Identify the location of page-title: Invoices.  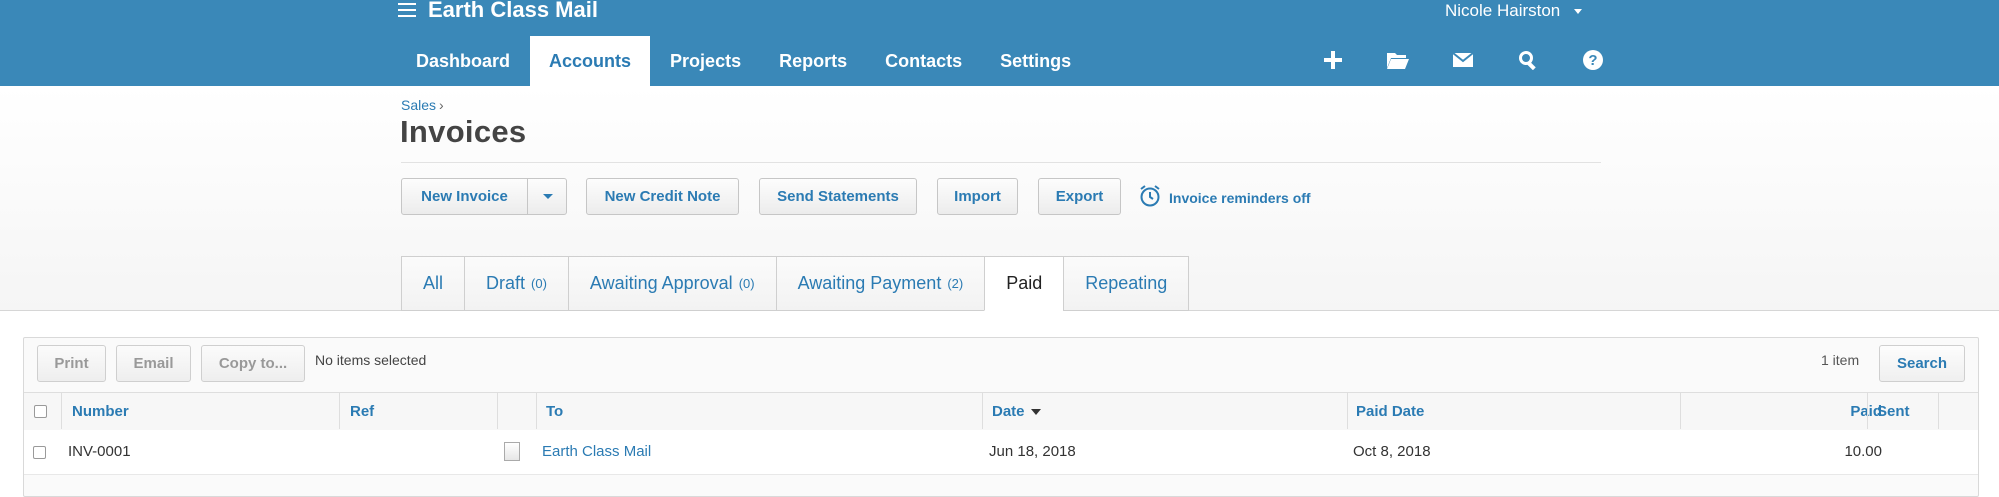
(463, 131).